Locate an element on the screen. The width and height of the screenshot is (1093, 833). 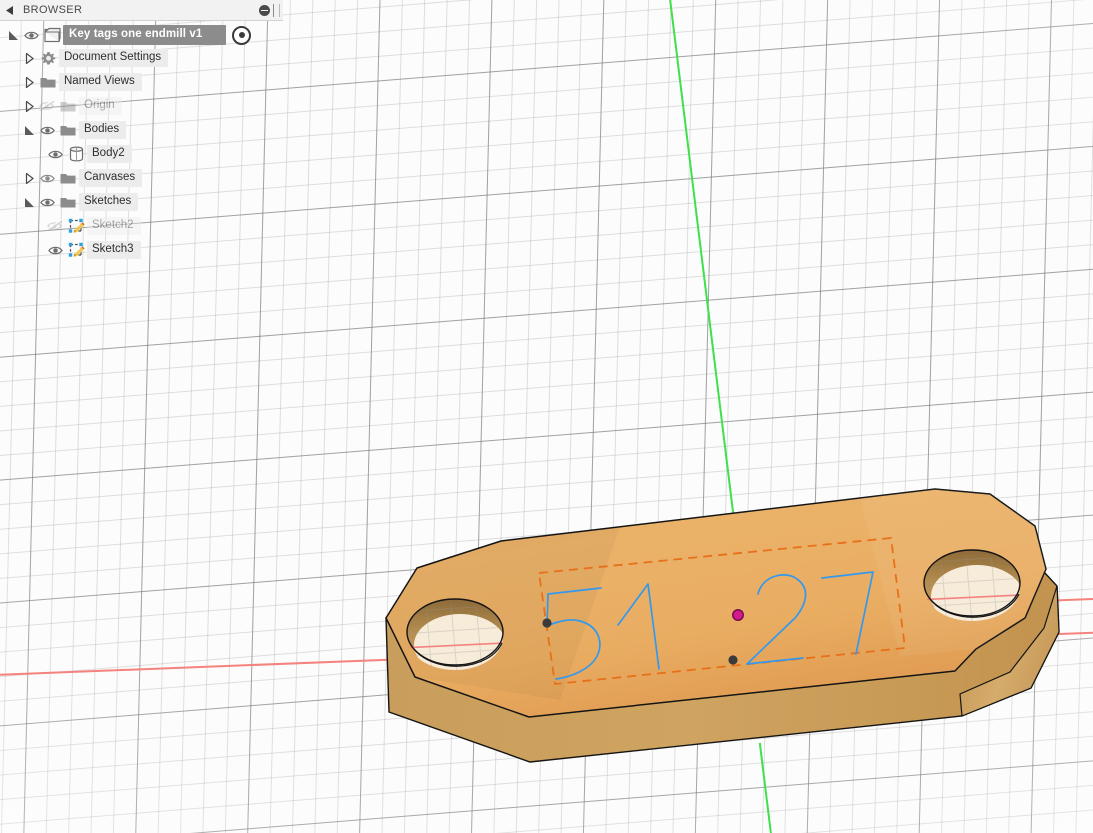
tree-item-label: Origin is located at coordinates (100, 106).